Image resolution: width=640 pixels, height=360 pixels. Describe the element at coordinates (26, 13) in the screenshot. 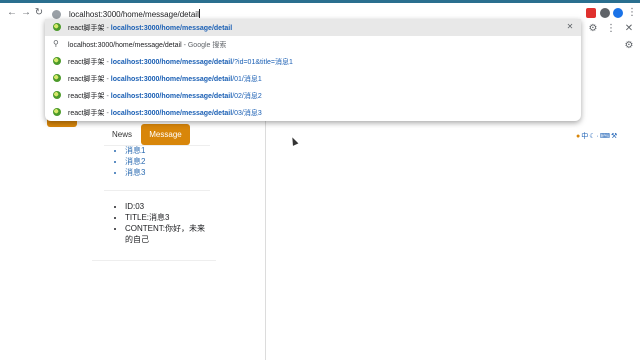

I see `forward-arrow-icon: →` at that location.